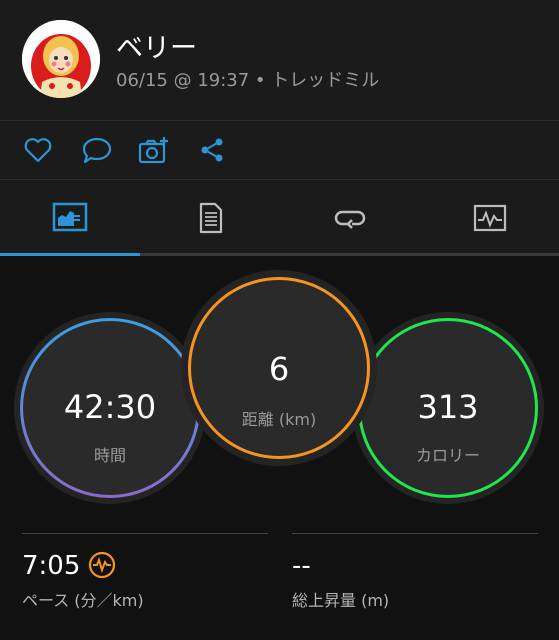  I want to click on distance-value: 6, so click(279, 369).